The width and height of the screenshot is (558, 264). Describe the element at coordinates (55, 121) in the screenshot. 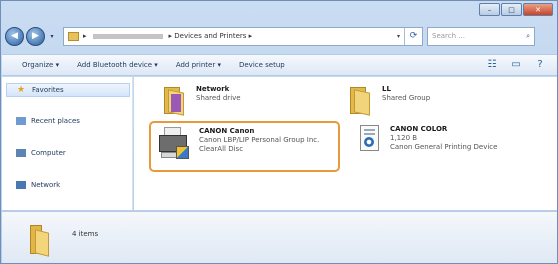

I see `sidebar-item-label: Recent places` at that location.